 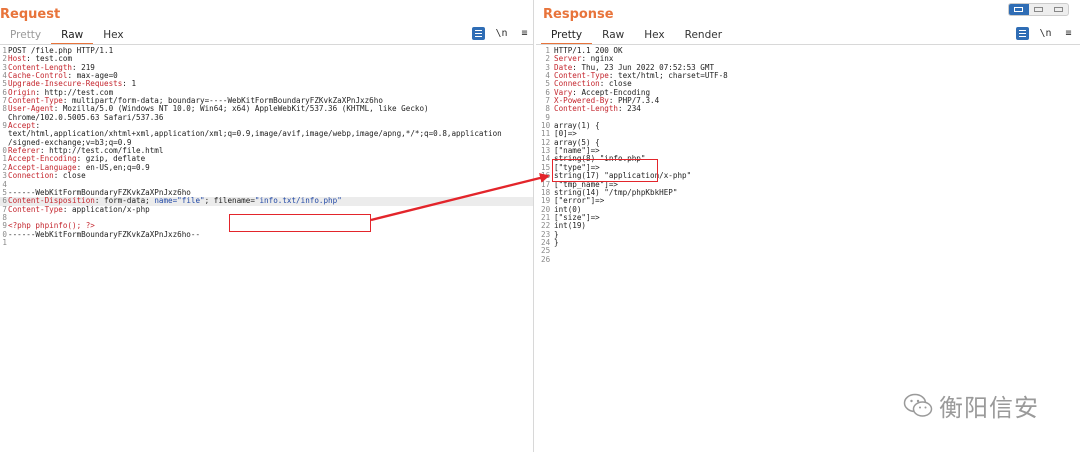 What do you see at coordinates (25, 36) in the screenshot?
I see `request-tab-pretty: Pretty` at bounding box center [25, 36].